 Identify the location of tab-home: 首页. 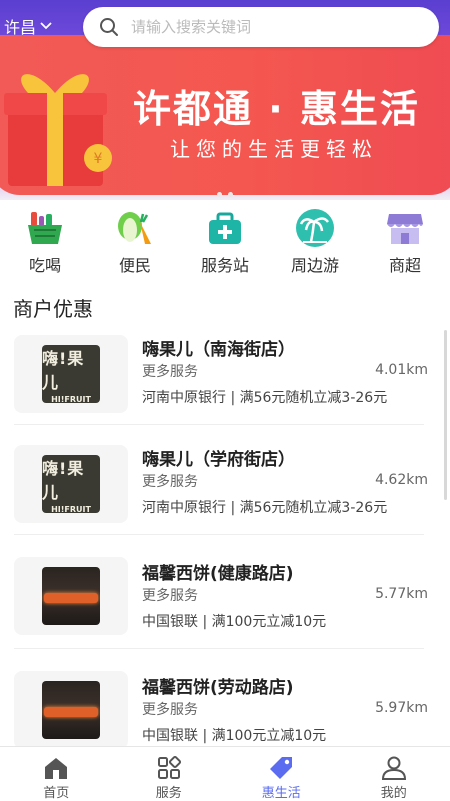
(56, 774).